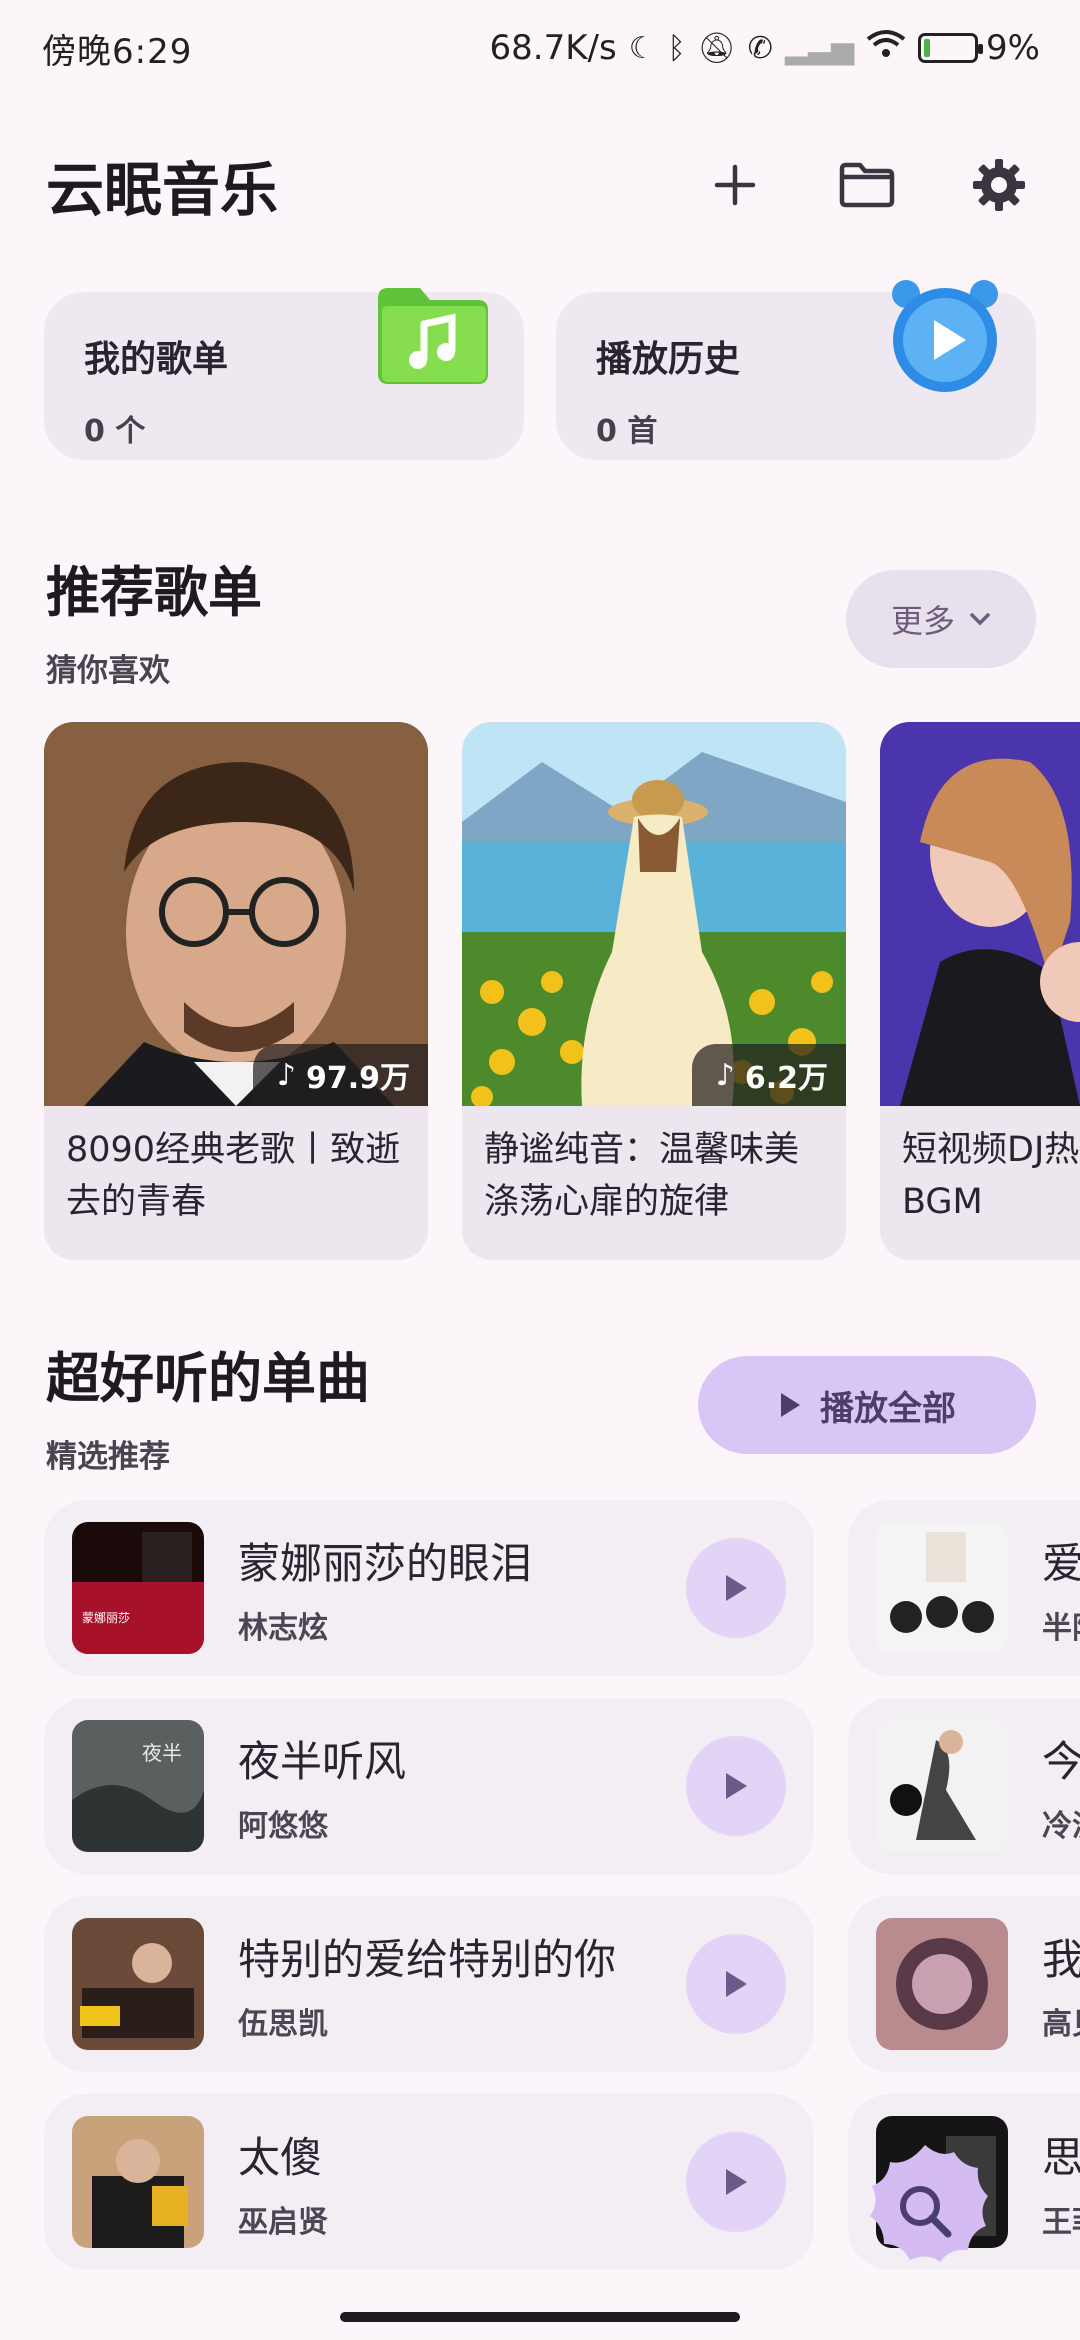  I want to click on play-count-badge: ♪ 6.2万, so click(768, 1075).